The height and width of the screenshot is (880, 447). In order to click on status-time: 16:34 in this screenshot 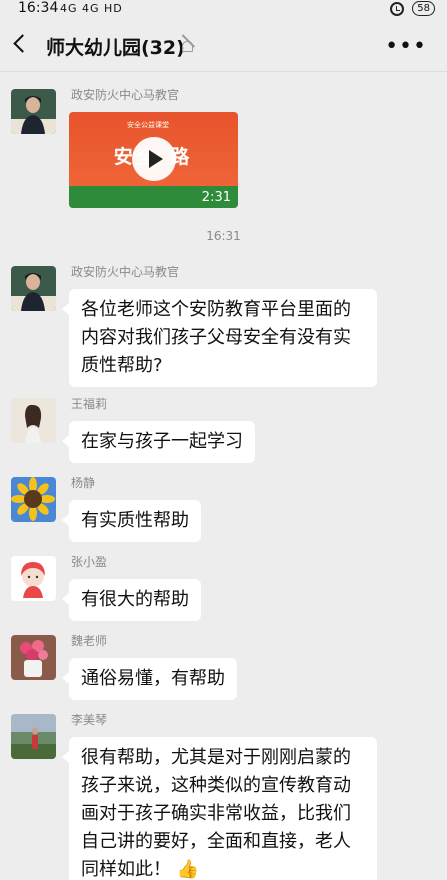, I will do `click(38, 8)`.